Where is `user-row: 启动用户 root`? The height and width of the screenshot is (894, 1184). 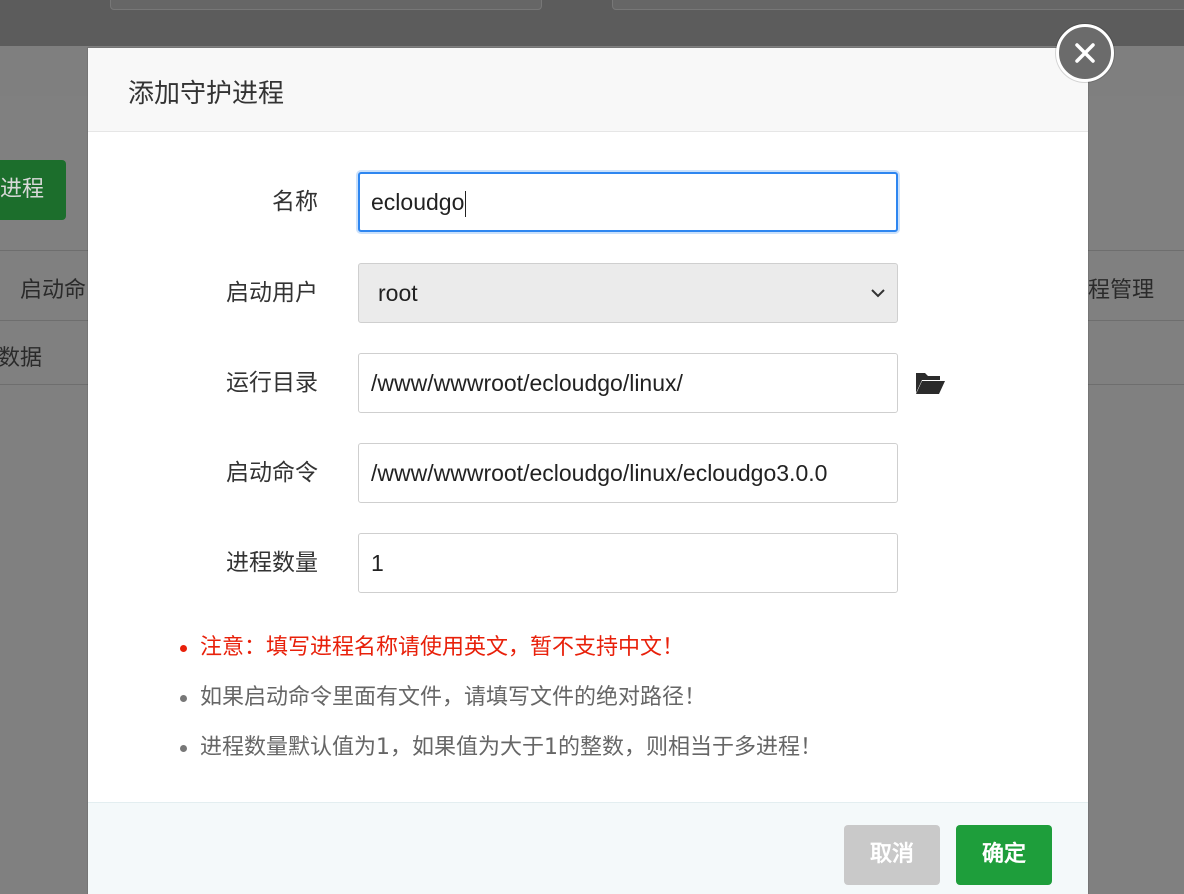
user-row: 启动用户 root is located at coordinates (588, 293).